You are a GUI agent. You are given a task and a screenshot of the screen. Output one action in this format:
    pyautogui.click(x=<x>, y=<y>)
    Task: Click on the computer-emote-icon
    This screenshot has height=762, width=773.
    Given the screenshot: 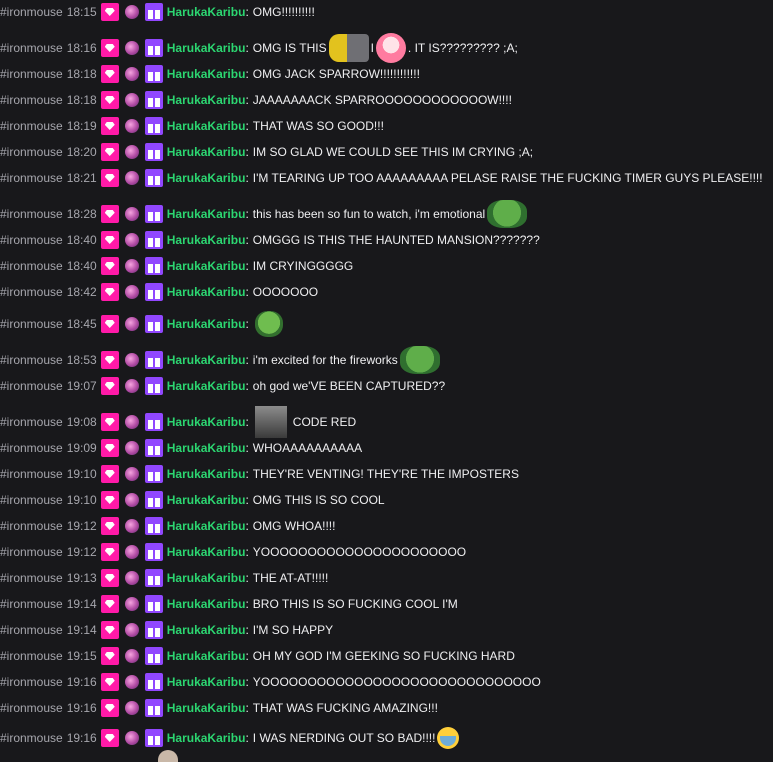 What is the action you would take?
    pyautogui.click(x=348, y=48)
    